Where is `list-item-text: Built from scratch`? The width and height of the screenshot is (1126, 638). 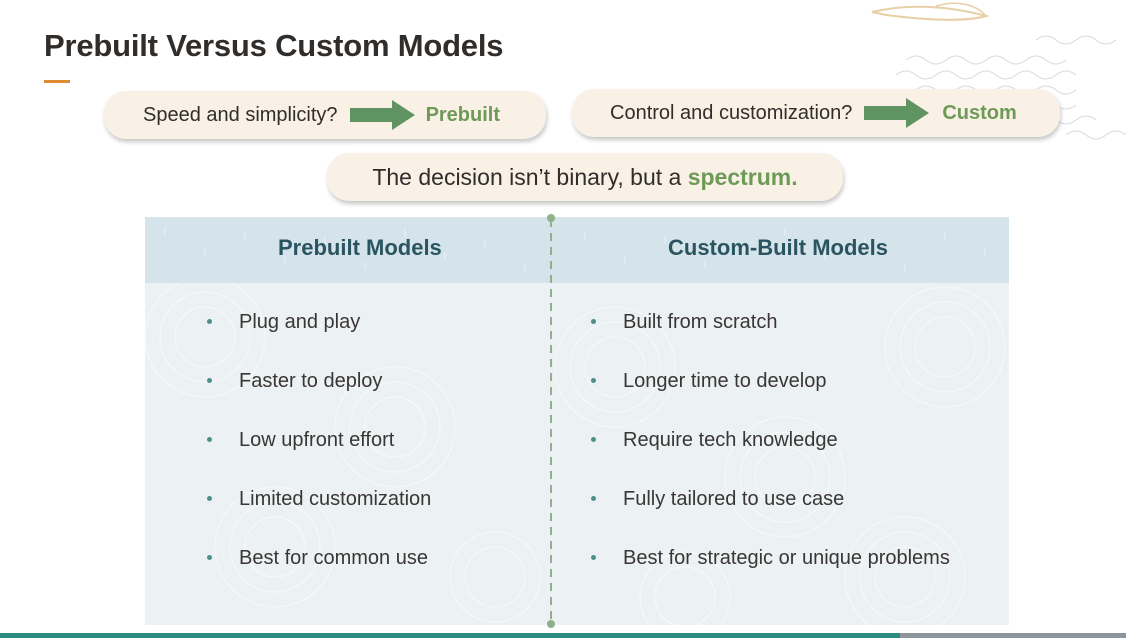
list-item-text: Built from scratch is located at coordinates (700, 322).